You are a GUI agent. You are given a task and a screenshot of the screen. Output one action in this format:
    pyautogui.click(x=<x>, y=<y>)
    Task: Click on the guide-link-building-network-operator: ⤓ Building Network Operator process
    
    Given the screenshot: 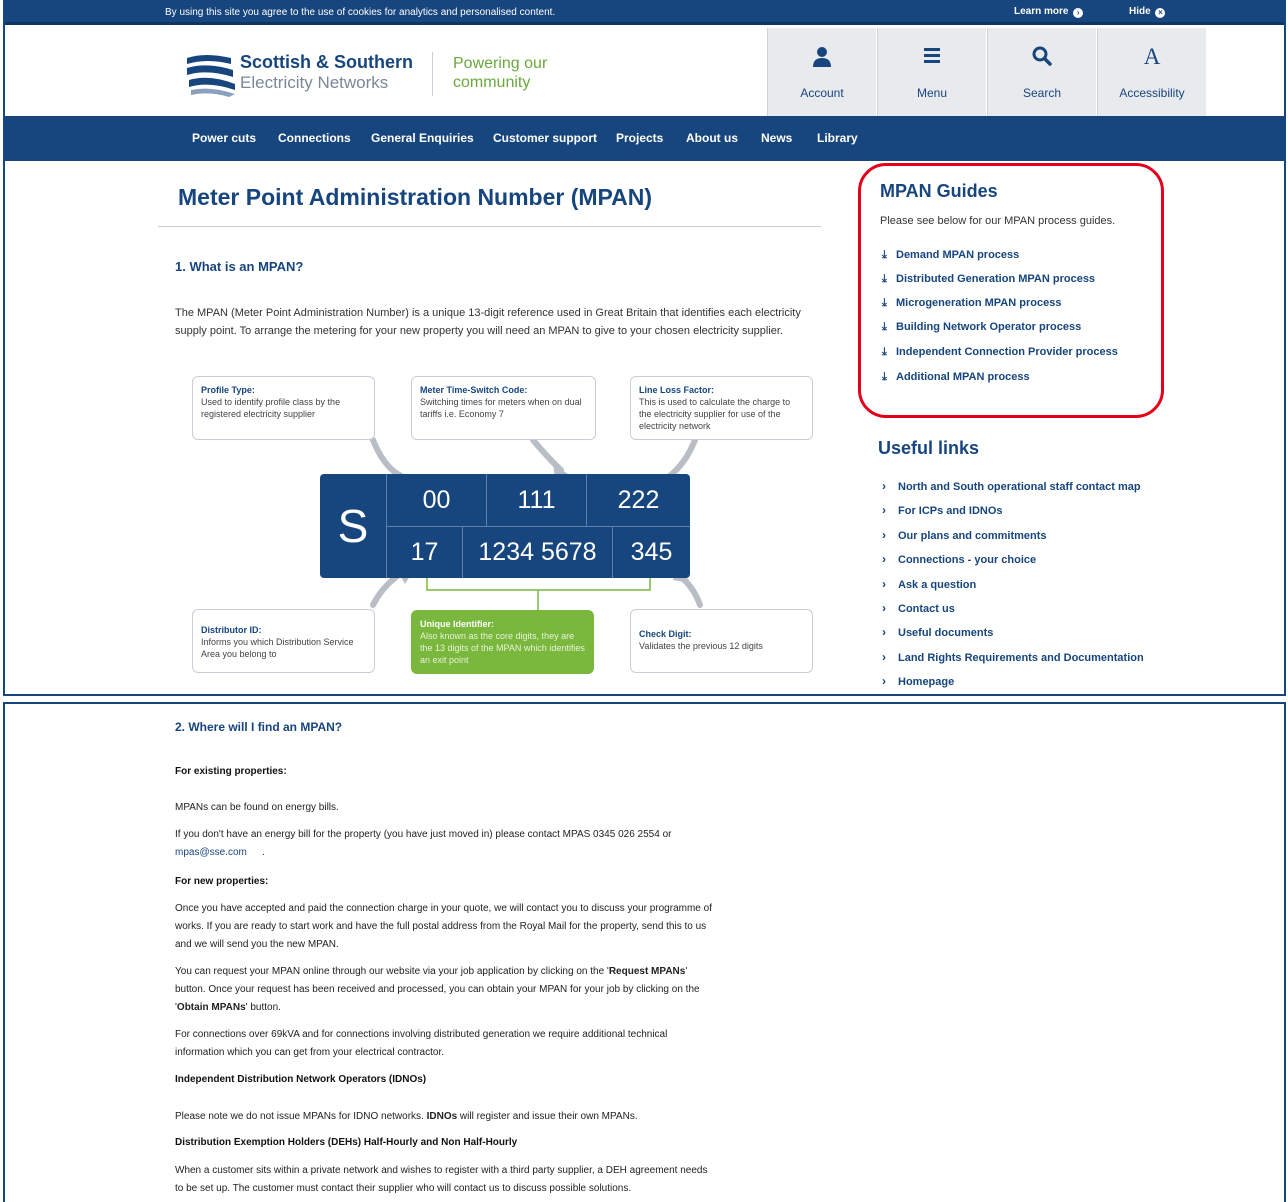 What is the action you would take?
    pyautogui.click(x=981, y=327)
    